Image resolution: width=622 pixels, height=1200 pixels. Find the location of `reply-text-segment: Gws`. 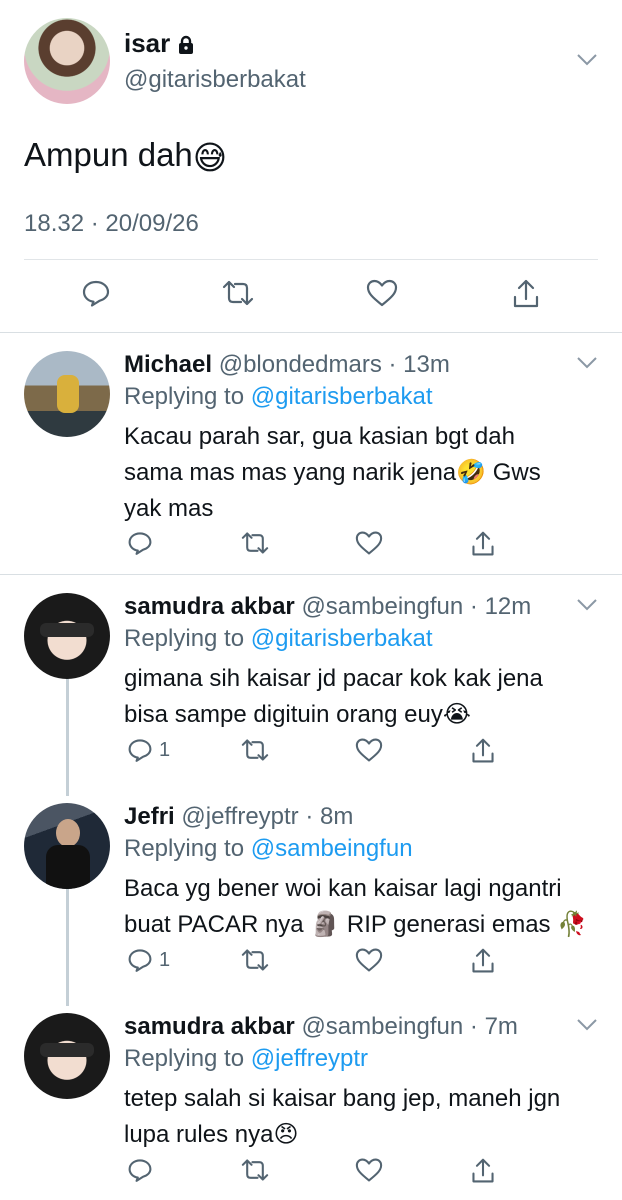

reply-text-segment: Gws is located at coordinates (513, 472).